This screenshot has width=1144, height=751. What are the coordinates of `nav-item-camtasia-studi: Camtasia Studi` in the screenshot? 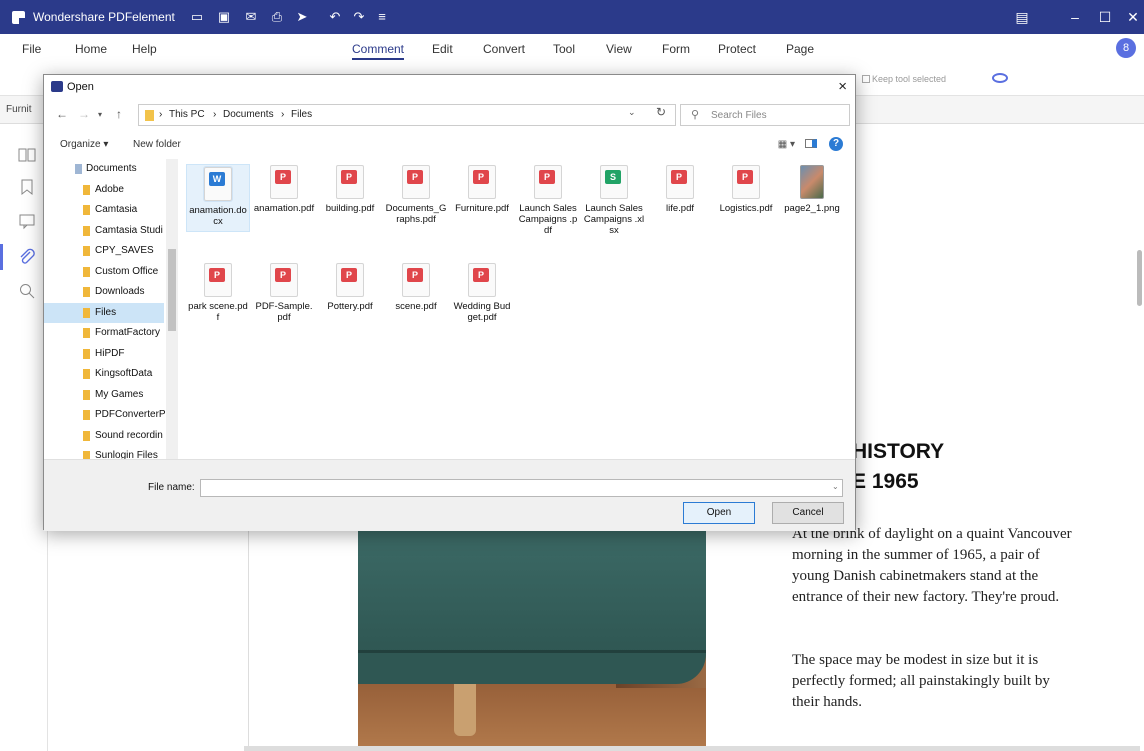 It's located at (129, 231).